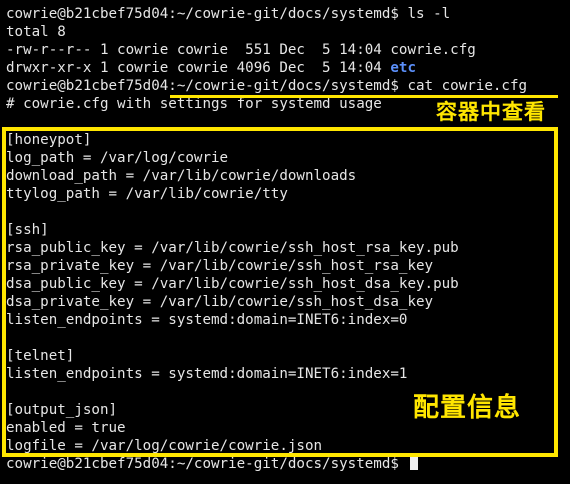  I want to click on ls-total-line: total 8, so click(36, 32).